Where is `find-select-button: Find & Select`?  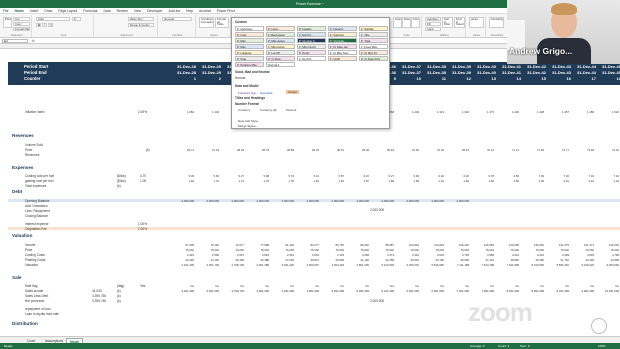 find-select-button: Find & Select is located at coordinates (459, 22).